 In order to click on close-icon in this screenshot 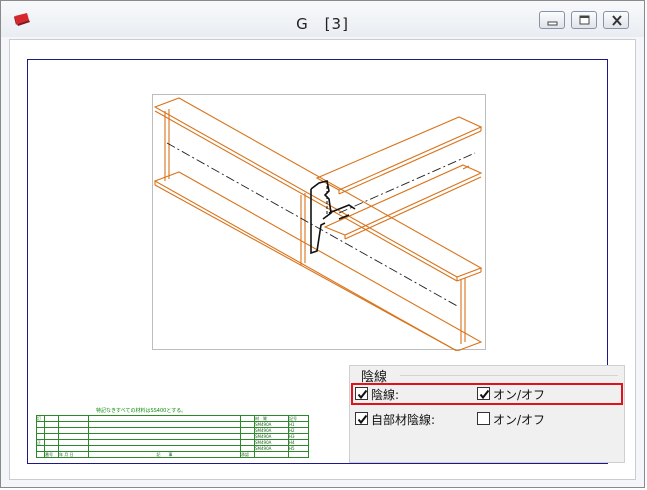, I will do `click(617, 20)`.